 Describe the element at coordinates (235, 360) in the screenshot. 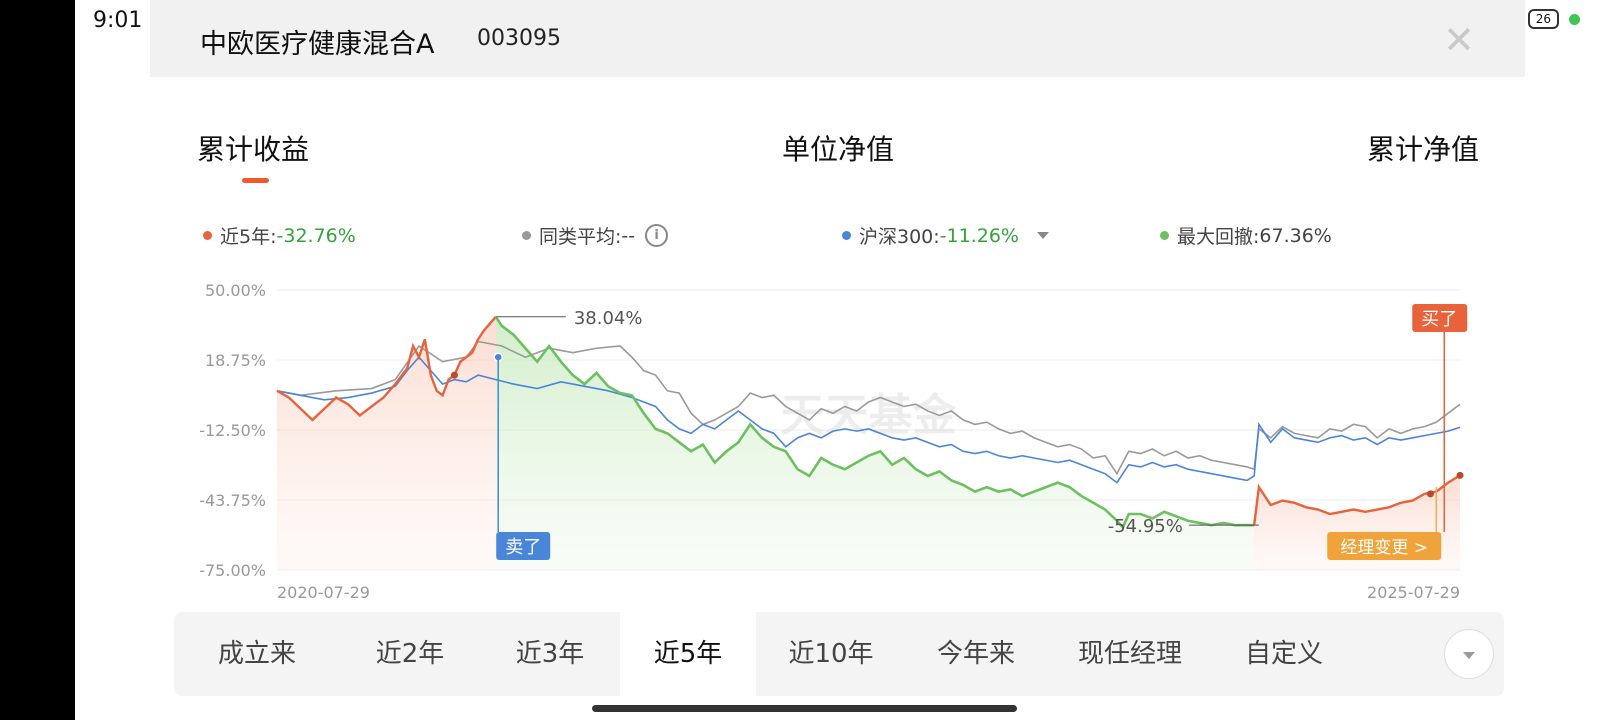

I see `y-tick-label: 18.75%` at that location.